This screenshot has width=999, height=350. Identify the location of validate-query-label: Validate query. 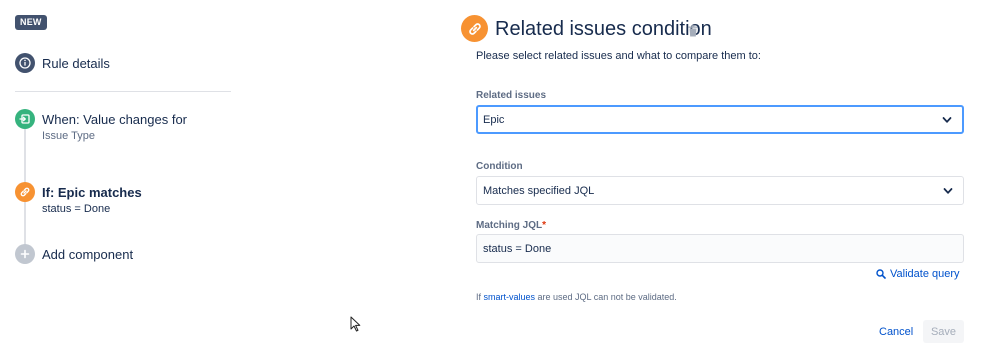
(925, 274).